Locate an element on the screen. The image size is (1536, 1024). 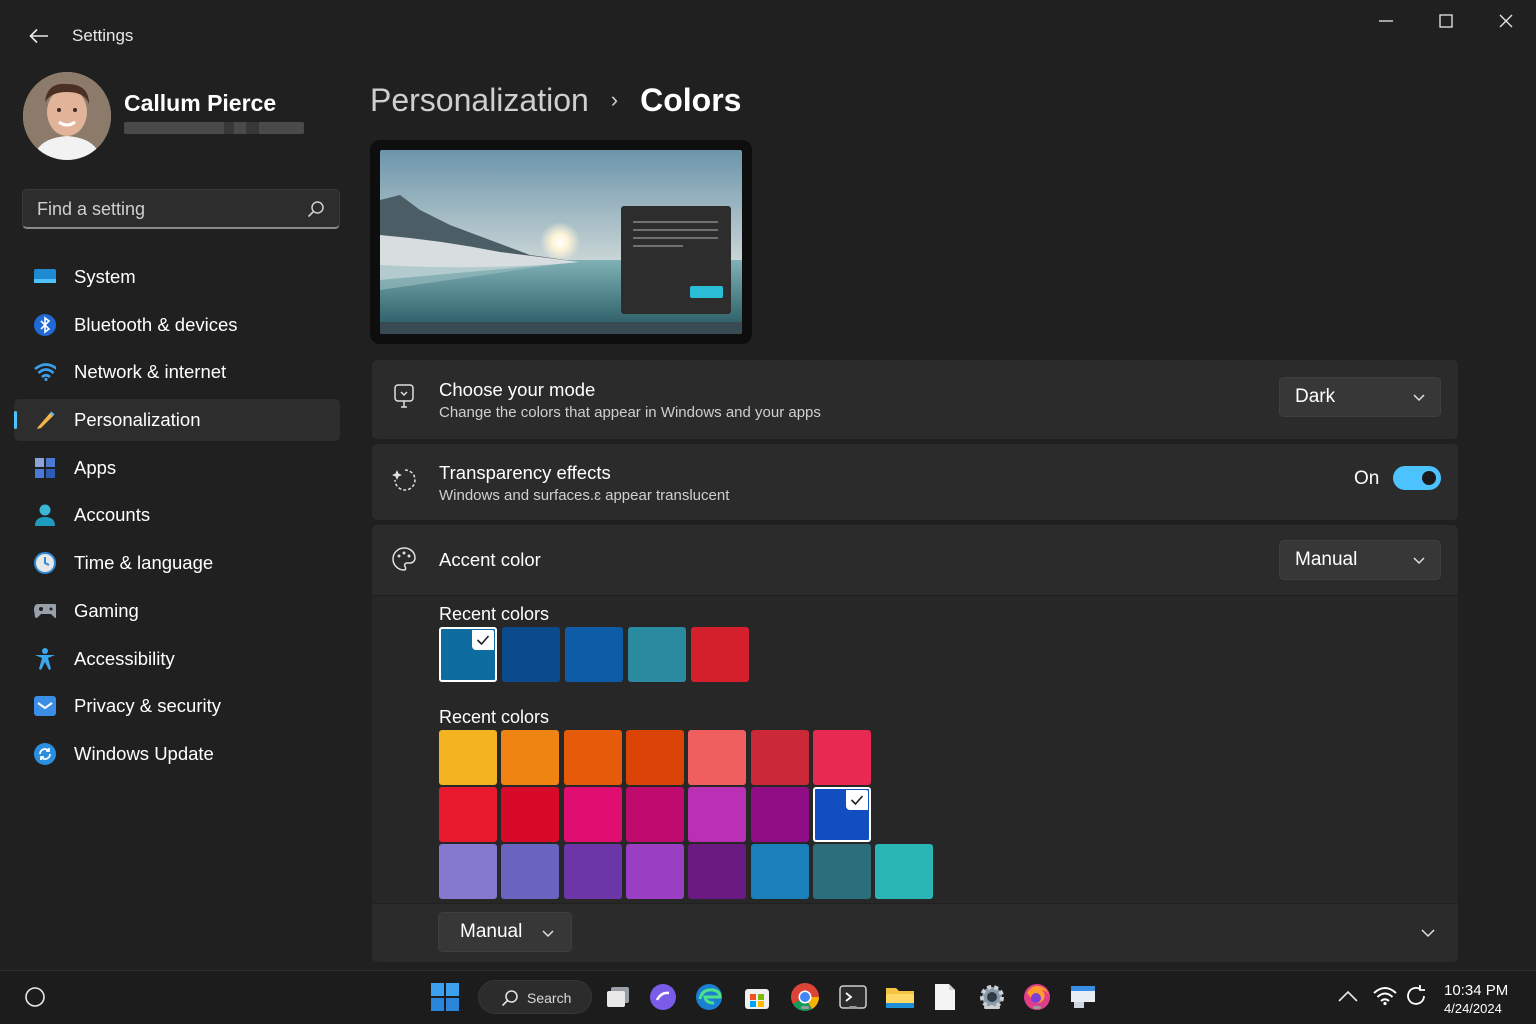
maximize-icon is located at coordinates (1446, 21).